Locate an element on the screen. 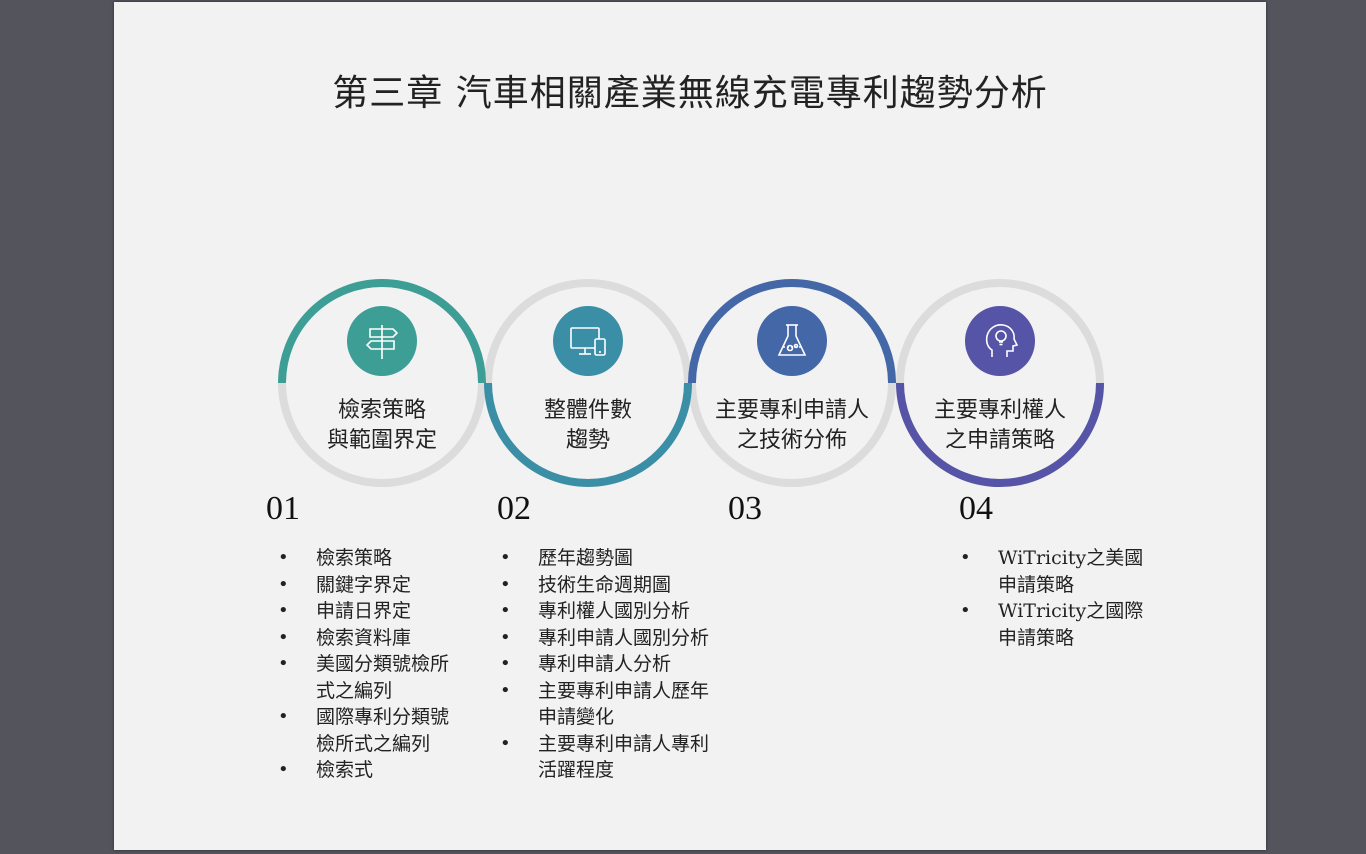  list-item: 專利申請人分析 is located at coordinates (597, 664).